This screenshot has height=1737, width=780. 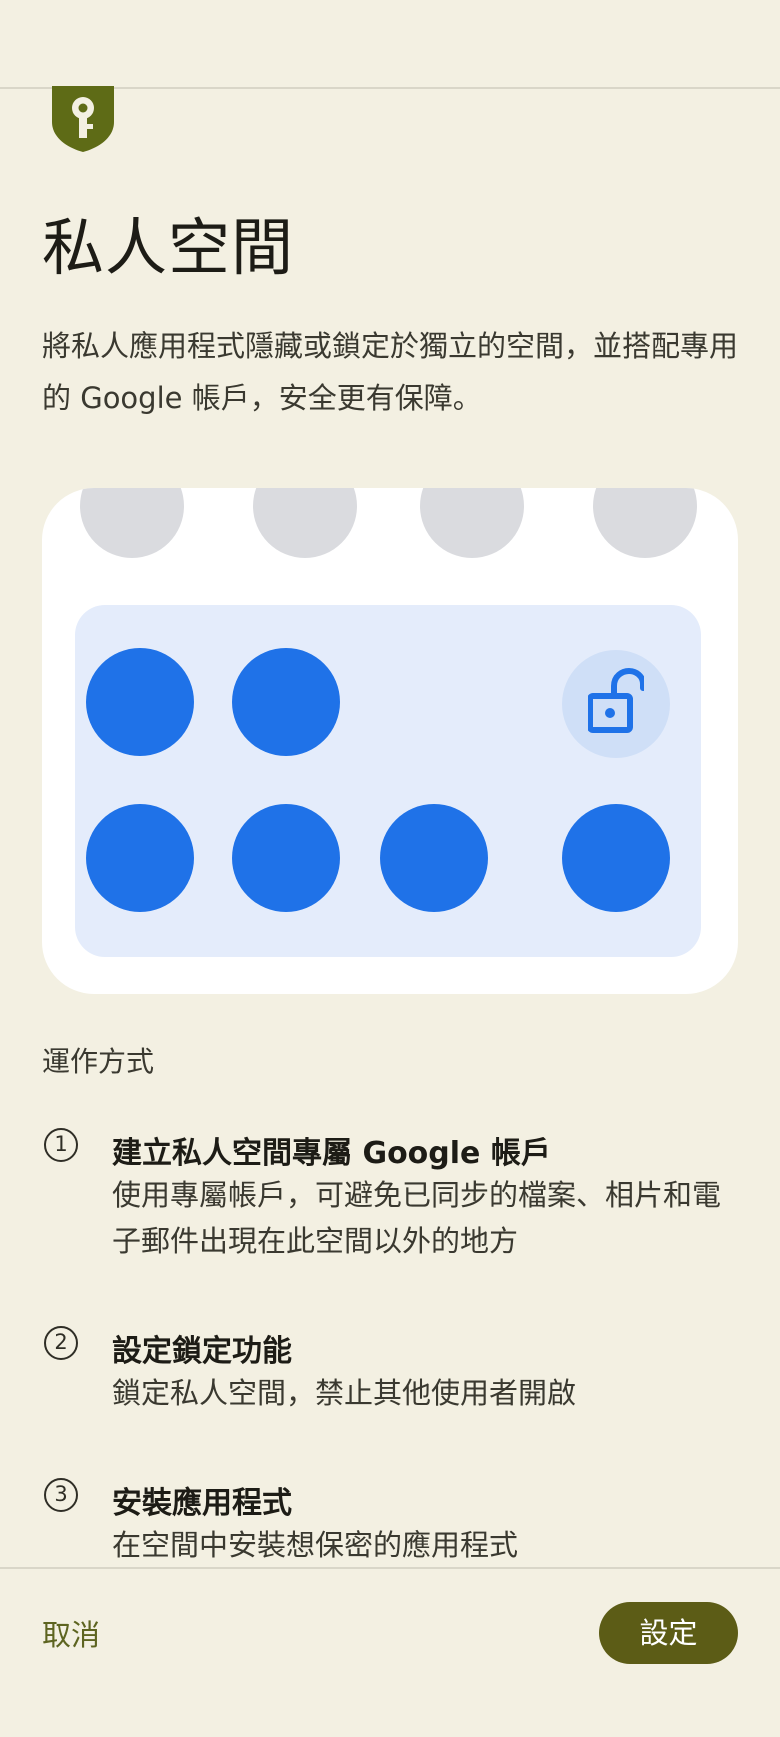 What do you see at coordinates (315, 1545) in the screenshot?
I see `step-description: 在空間中安裝想保密的應用程式` at bounding box center [315, 1545].